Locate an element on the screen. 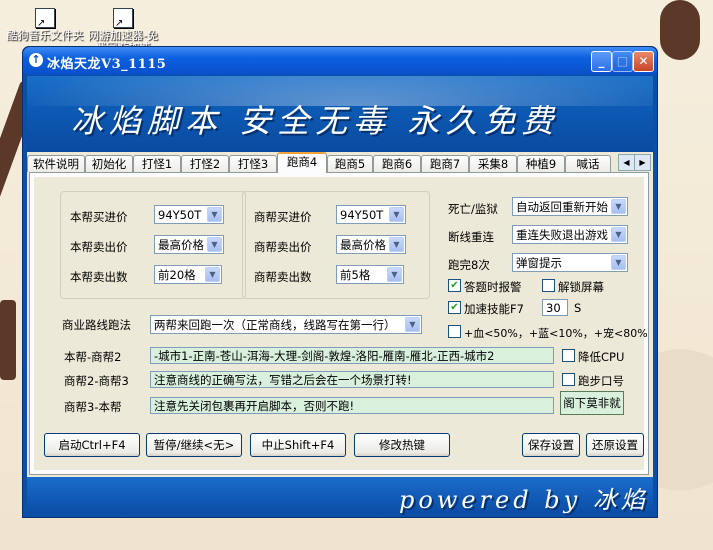 Image resolution: width=713 pixels, height=550 pixels. stop-button: 中止Shift+F4 is located at coordinates (298, 445).